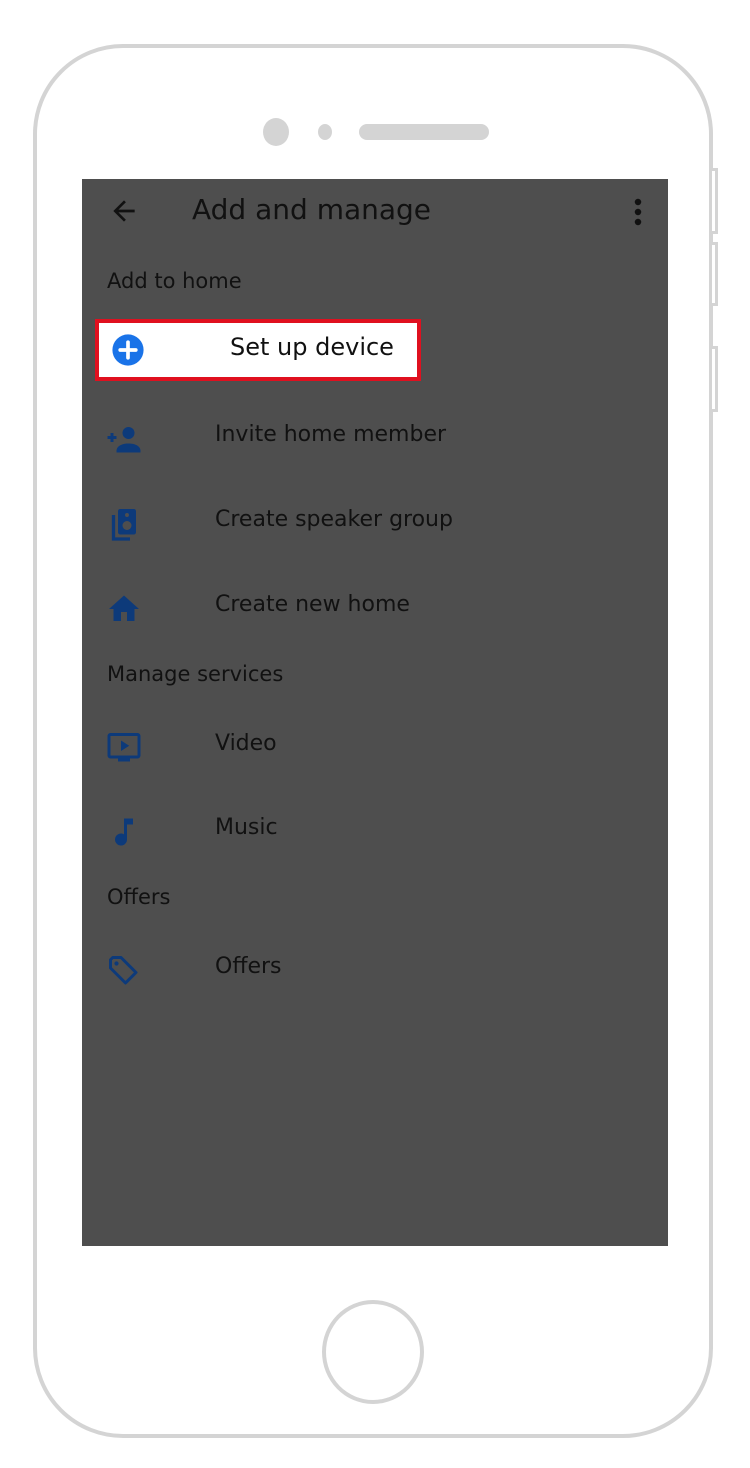 Image resolution: width=750 pixels, height=1468 pixels. I want to click on section-header-offers: Offers, so click(139, 897).